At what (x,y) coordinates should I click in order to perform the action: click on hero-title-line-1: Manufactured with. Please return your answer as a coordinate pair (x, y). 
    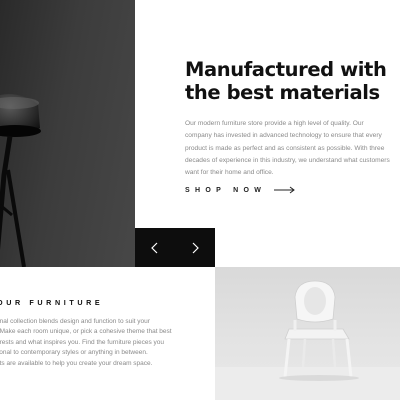
    Looking at the image, I should click on (286, 69).